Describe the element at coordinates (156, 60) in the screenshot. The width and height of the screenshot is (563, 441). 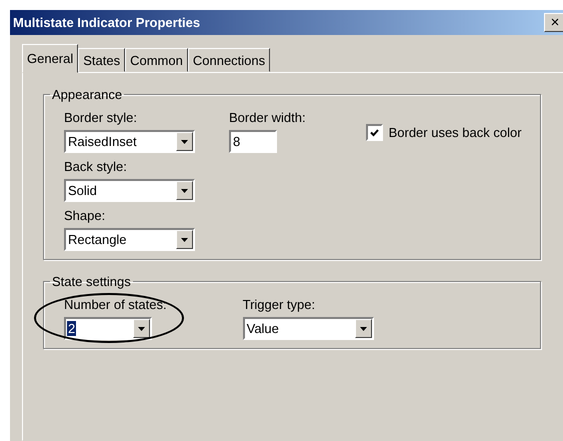
I see `tab: Common` at that location.